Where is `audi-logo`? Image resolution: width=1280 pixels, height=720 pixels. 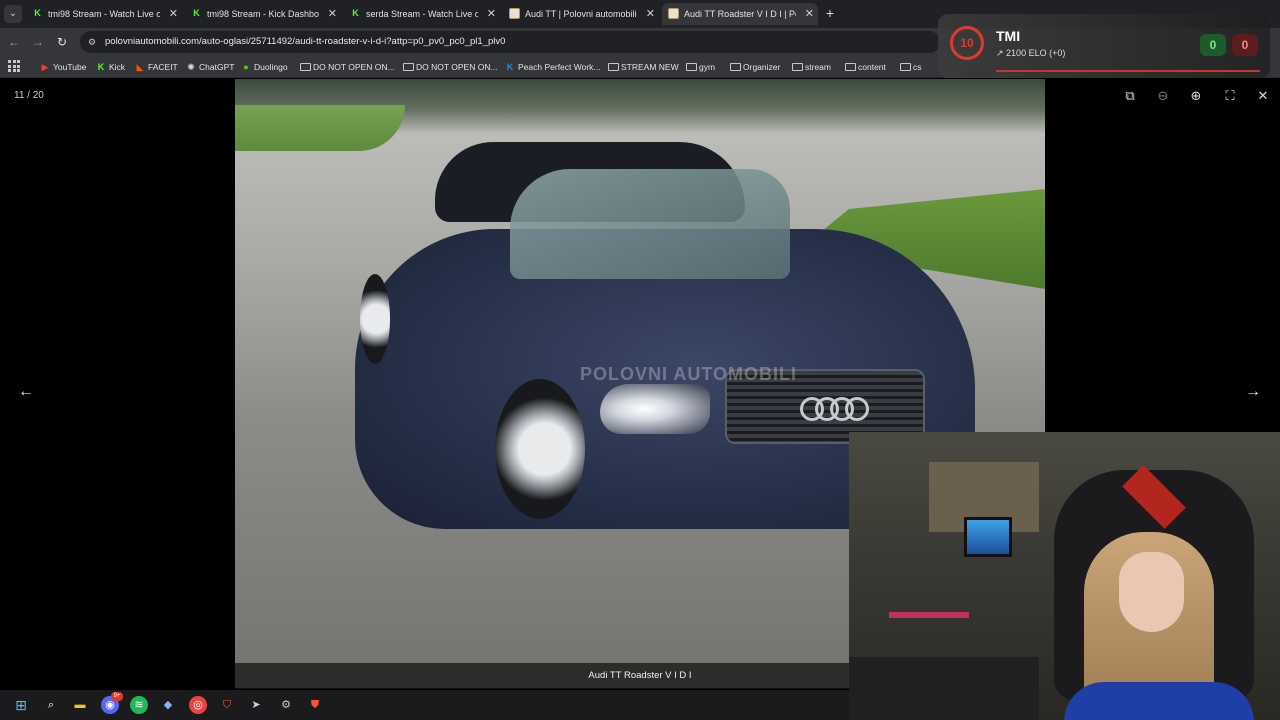 audi-logo is located at coordinates (835, 409).